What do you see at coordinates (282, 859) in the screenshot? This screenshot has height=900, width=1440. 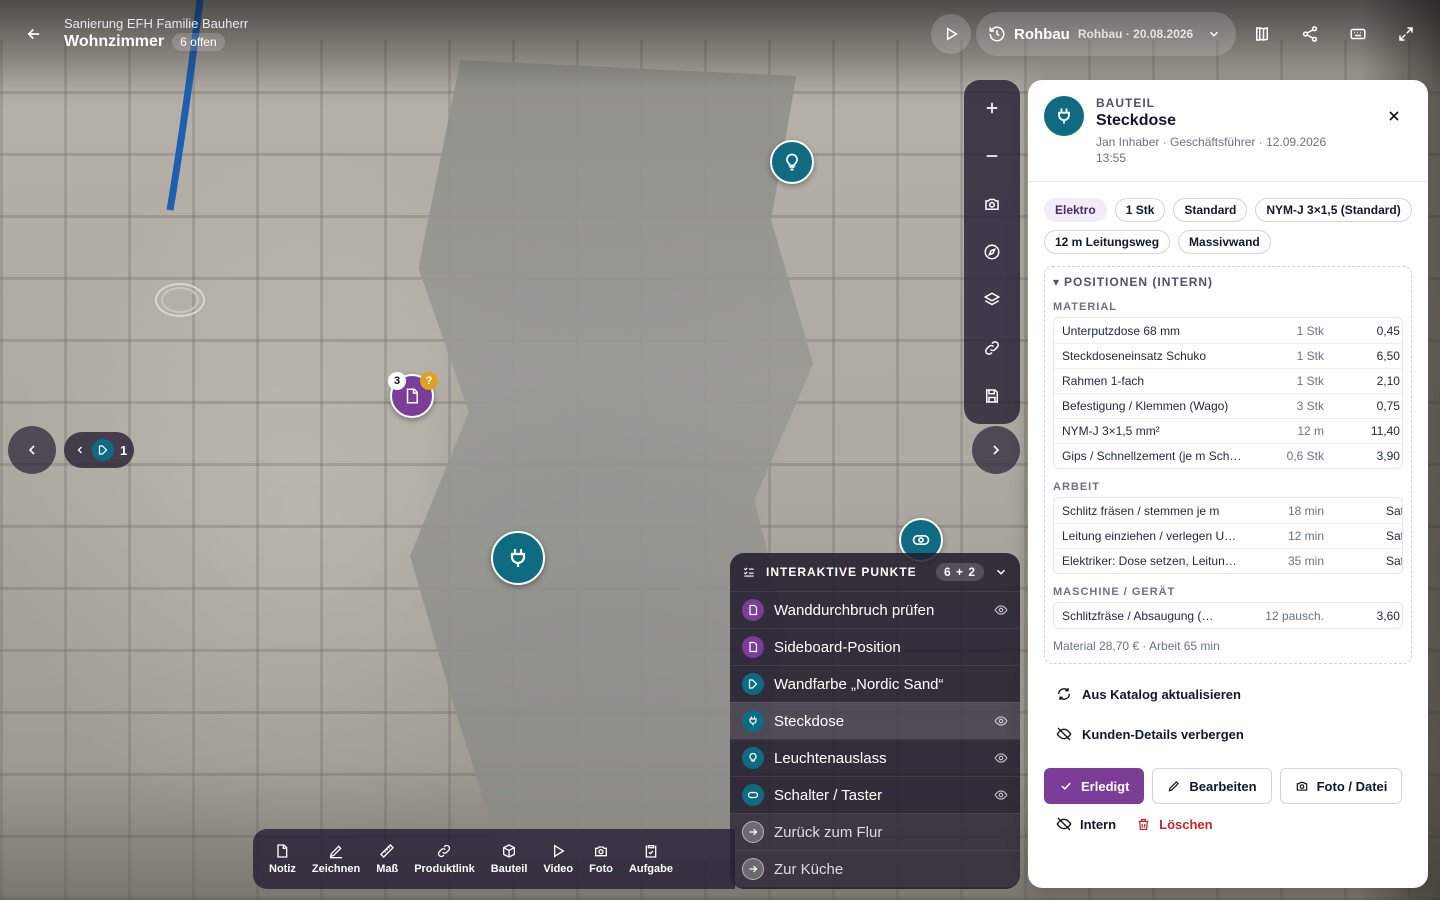 I see `tool-notiz: Notiz` at bounding box center [282, 859].